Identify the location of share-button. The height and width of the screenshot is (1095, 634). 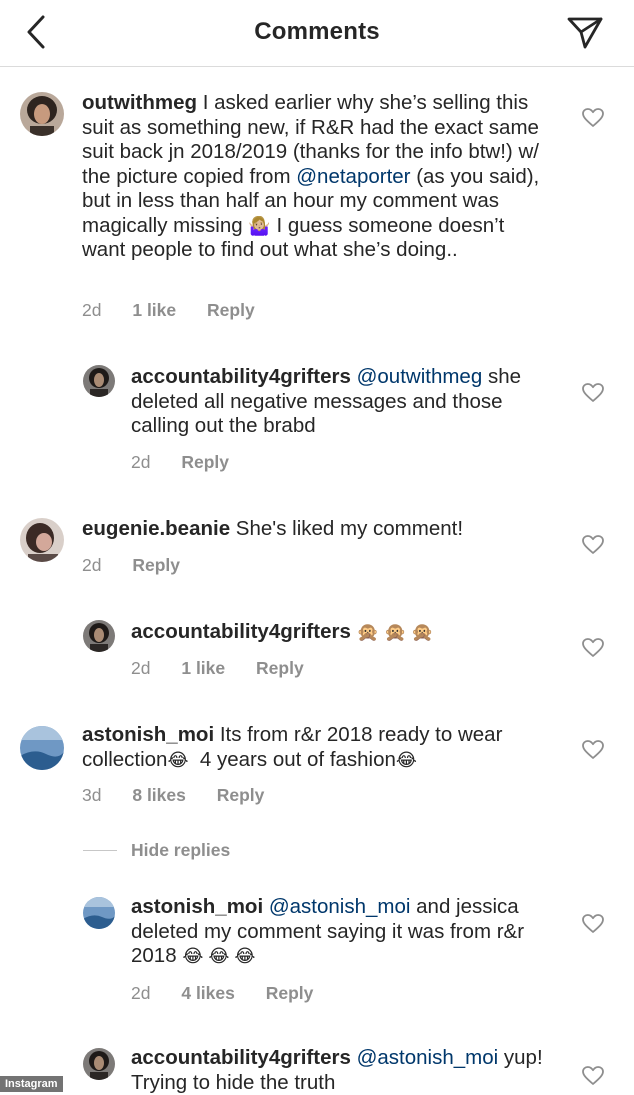
(585, 33).